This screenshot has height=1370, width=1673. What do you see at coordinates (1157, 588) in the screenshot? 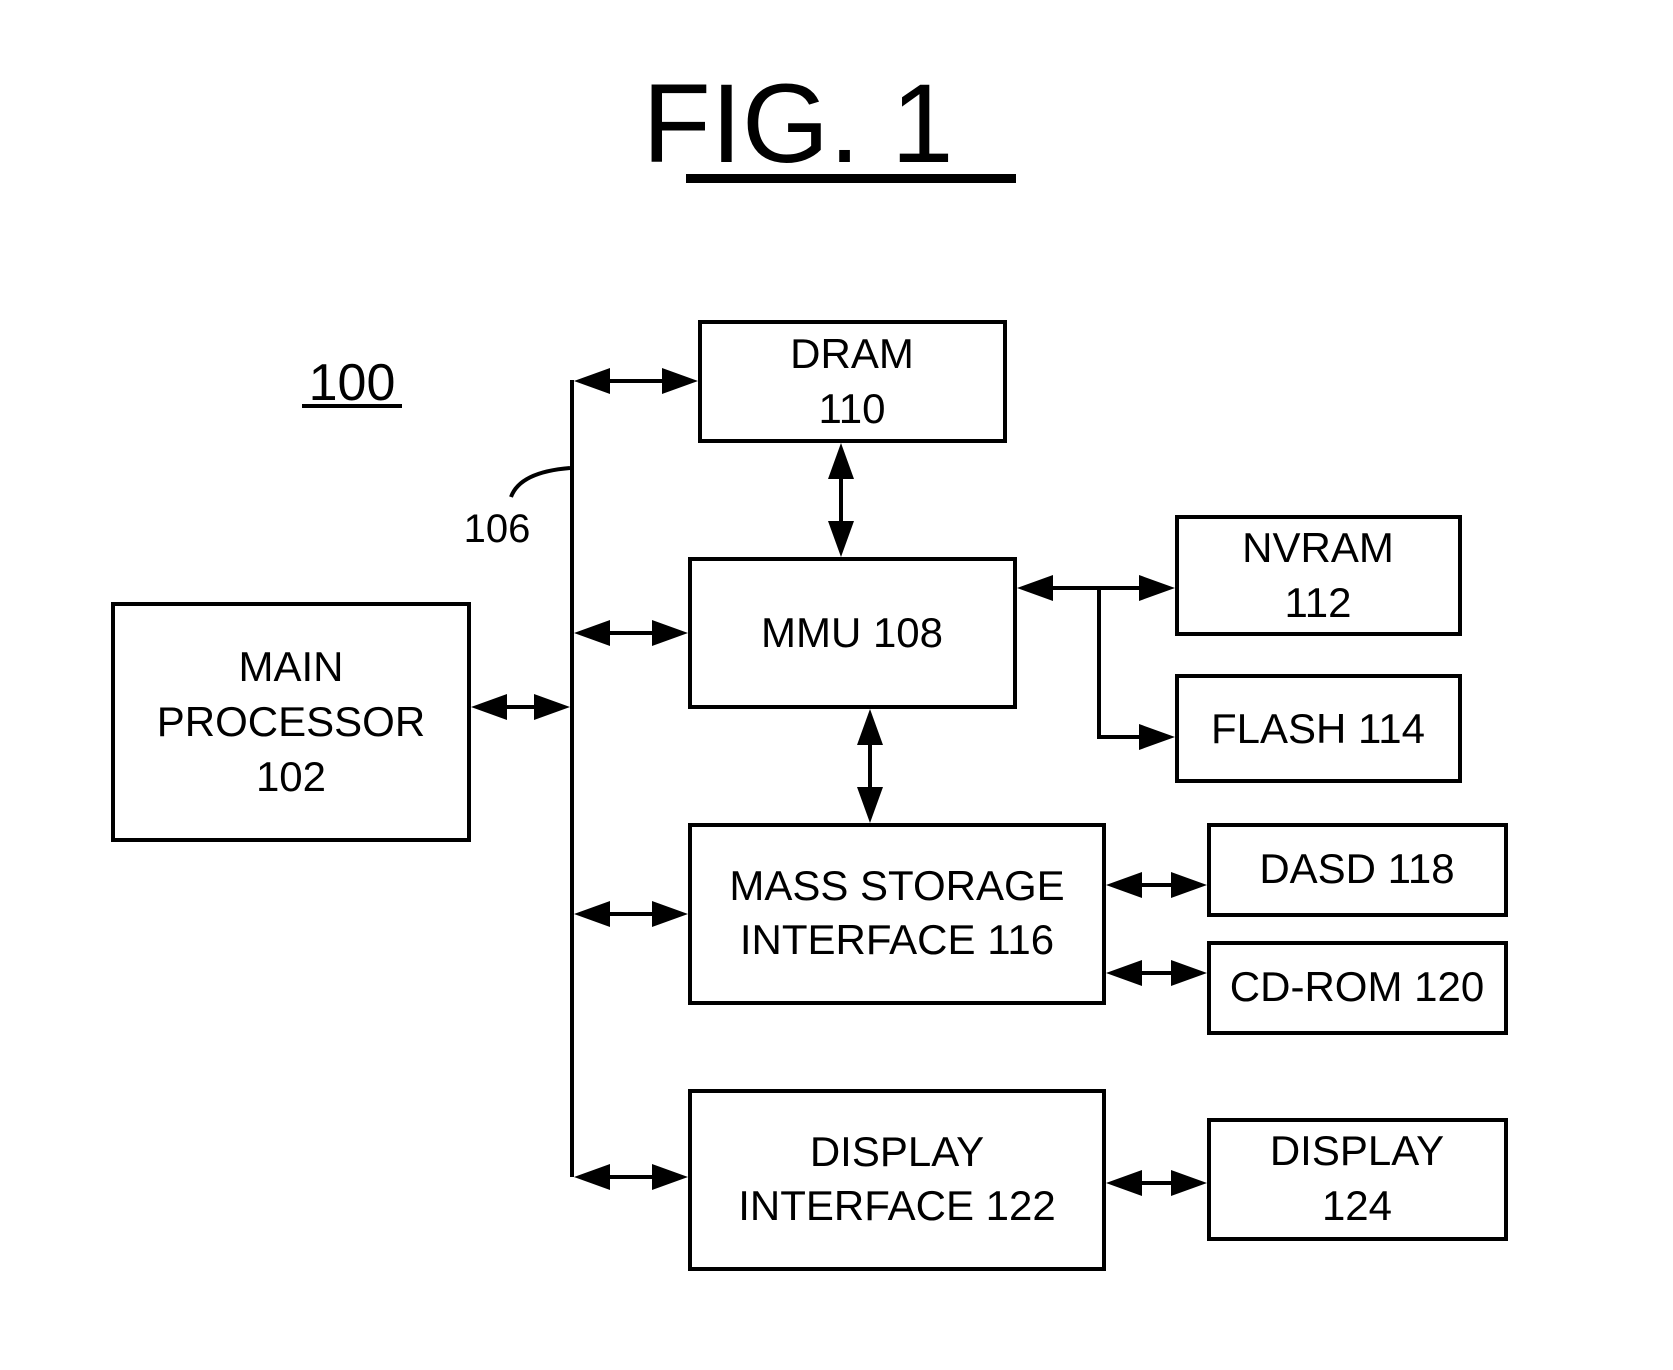
I see `arrow-mmu-nvram-arrowhead-right` at bounding box center [1157, 588].